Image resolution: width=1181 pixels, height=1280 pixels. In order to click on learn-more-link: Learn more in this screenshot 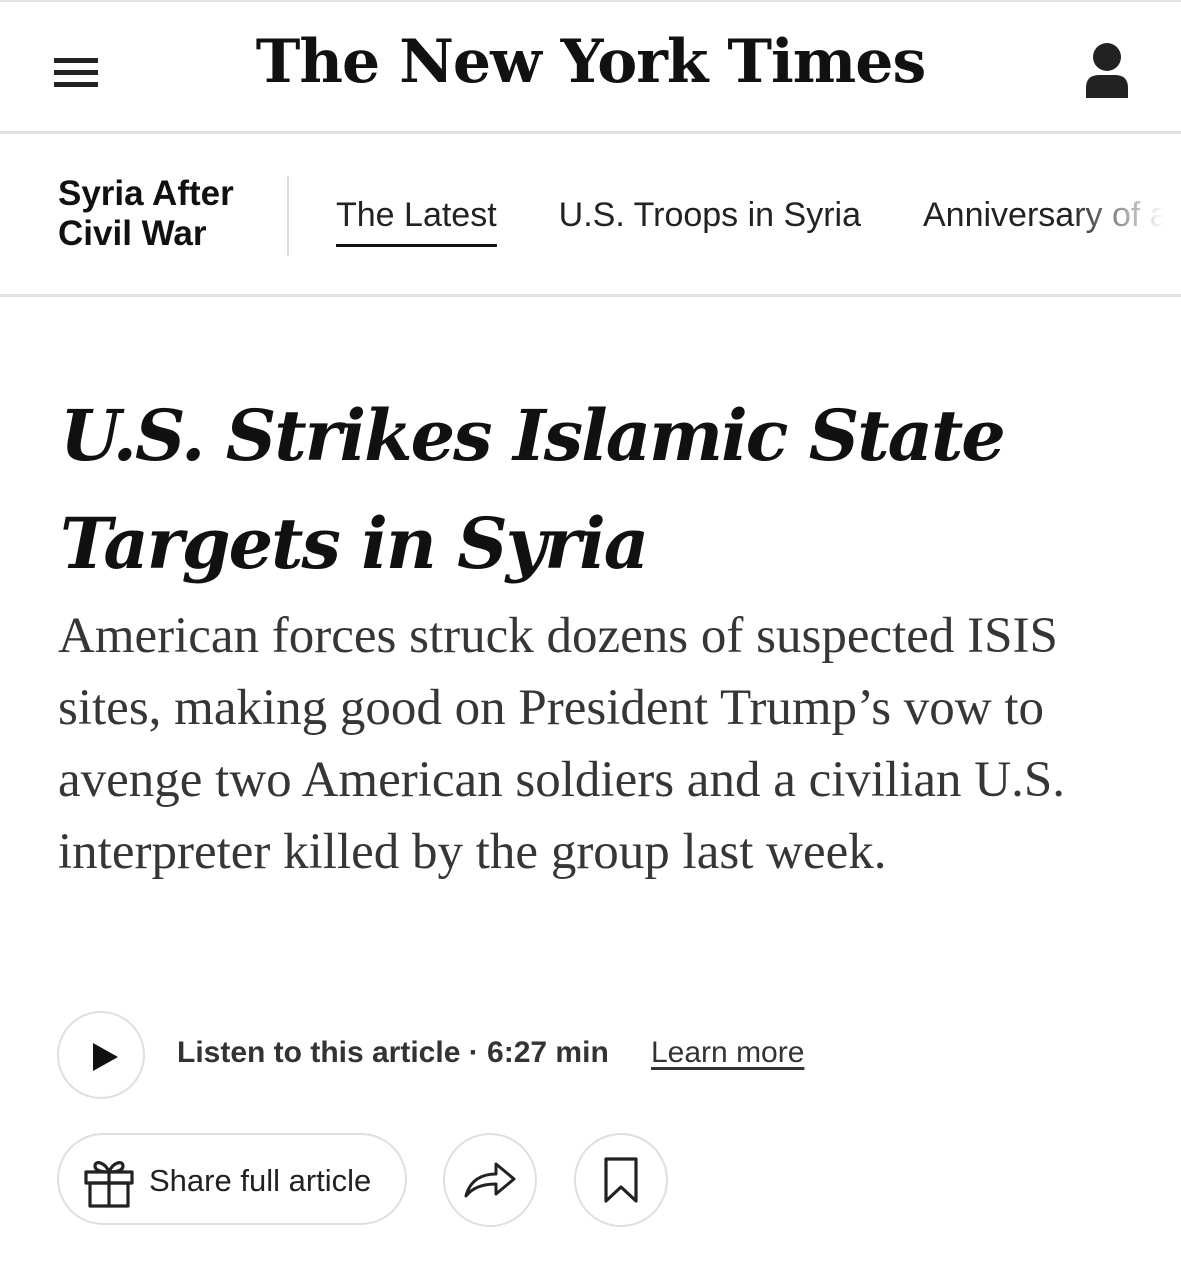, I will do `click(727, 1053)`.